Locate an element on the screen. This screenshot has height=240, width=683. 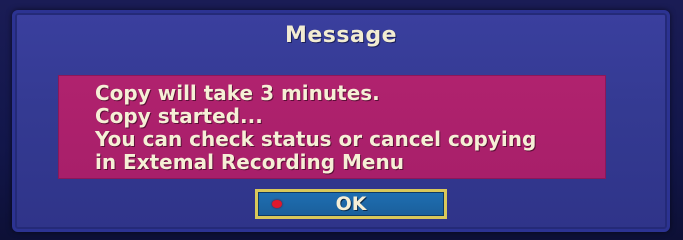
ok-button-label: OK is located at coordinates (351, 204).